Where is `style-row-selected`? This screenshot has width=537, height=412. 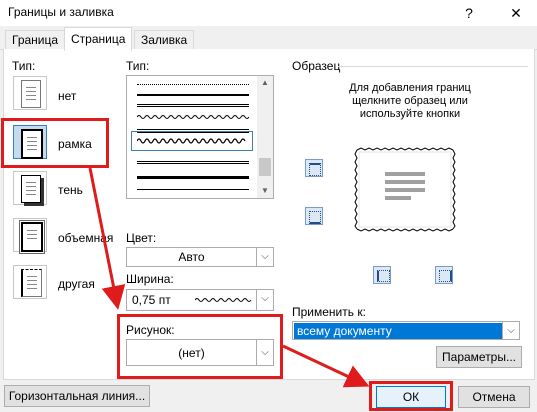 style-row-selected is located at coordinates (192, 141).